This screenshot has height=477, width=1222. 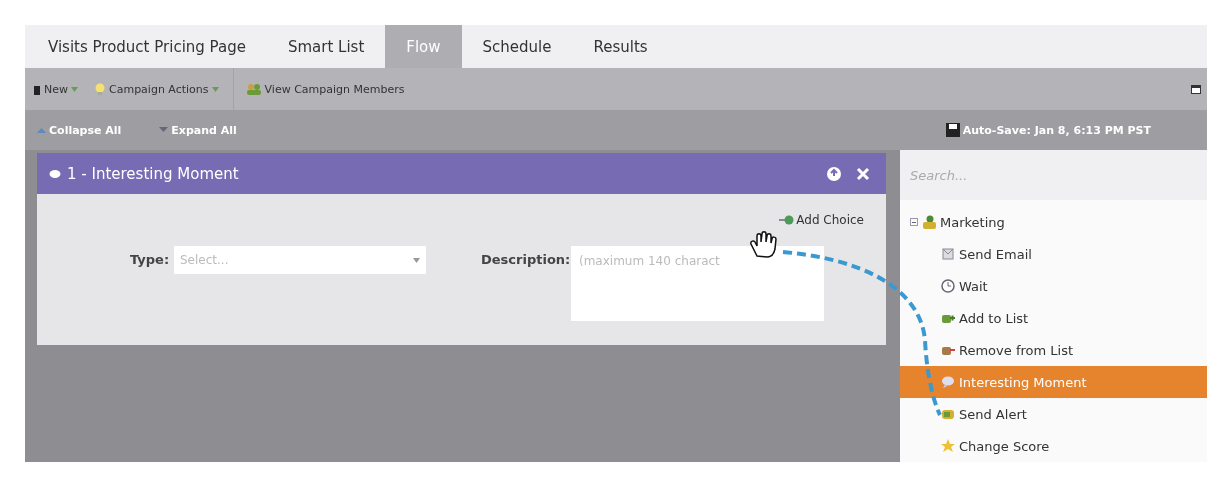 I want to click on toolbar-button: Campaign Actions, so click(x=162, y=89).